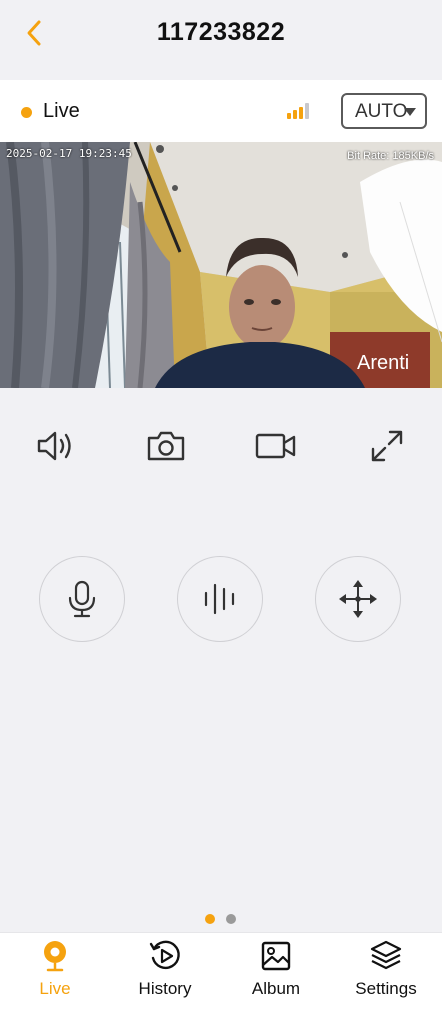 This screenshot has width=442, height=1024. Describe the element at coordinates (298, 111) in the screenshot. I see `signal-bars-icon` at that location.